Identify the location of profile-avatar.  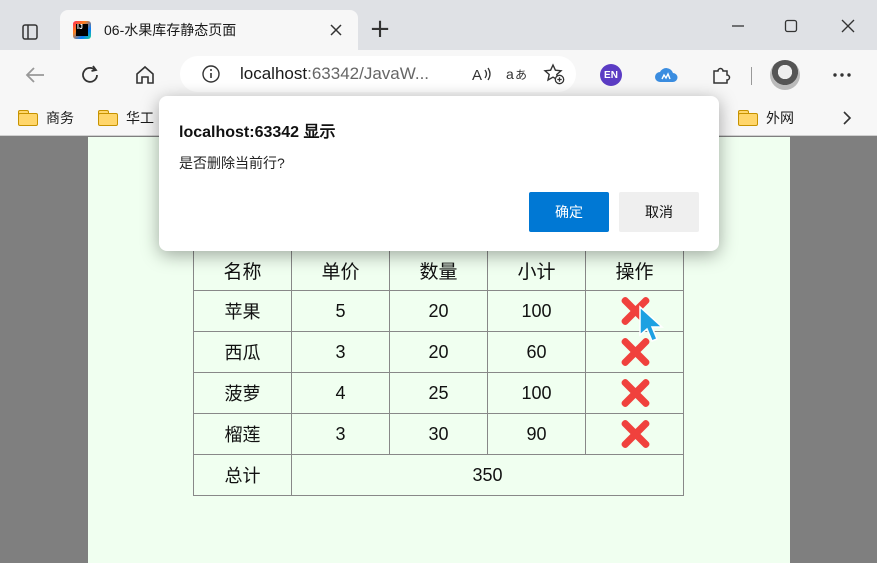
(785, 75).